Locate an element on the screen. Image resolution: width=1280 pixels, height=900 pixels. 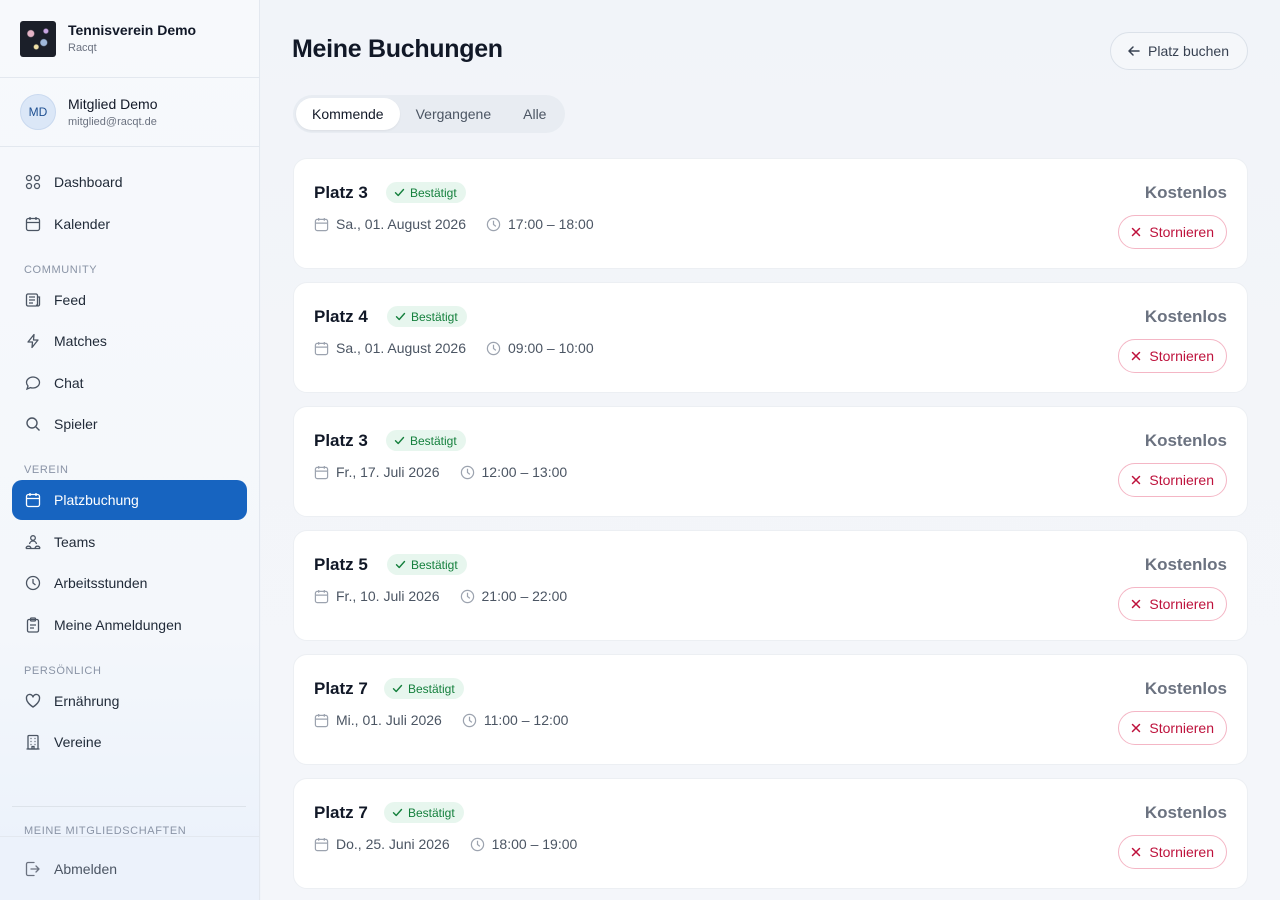
sidebar-item-anmeldungen: Meine Anmeldungen is located at coordinates (129, 625).